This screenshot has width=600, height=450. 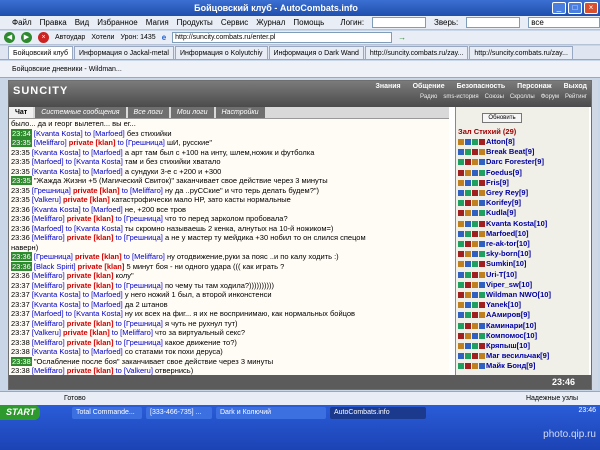 I want to click on user-name: АAмиров, so click(x=503, y=314).